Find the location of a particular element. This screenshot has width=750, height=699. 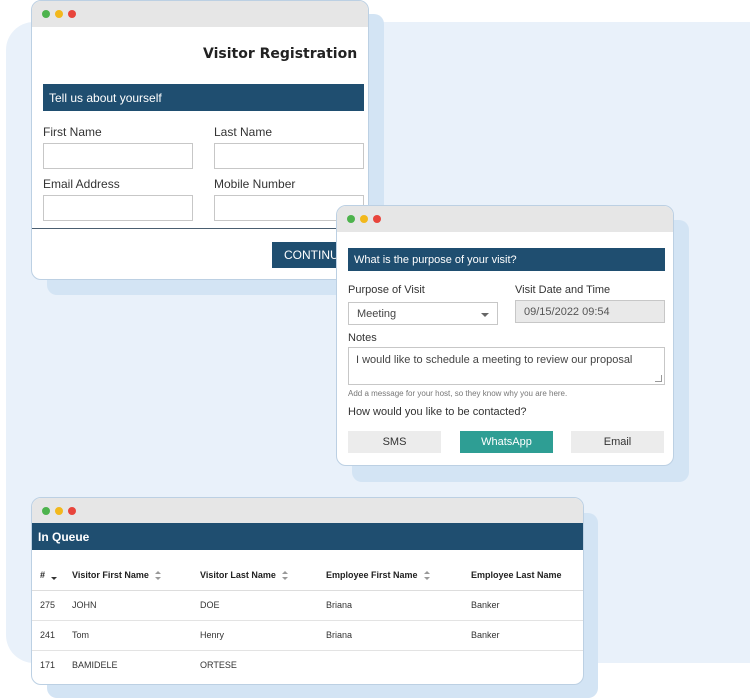

contact-option-sms: SMS is located at coordinates (394, 442).